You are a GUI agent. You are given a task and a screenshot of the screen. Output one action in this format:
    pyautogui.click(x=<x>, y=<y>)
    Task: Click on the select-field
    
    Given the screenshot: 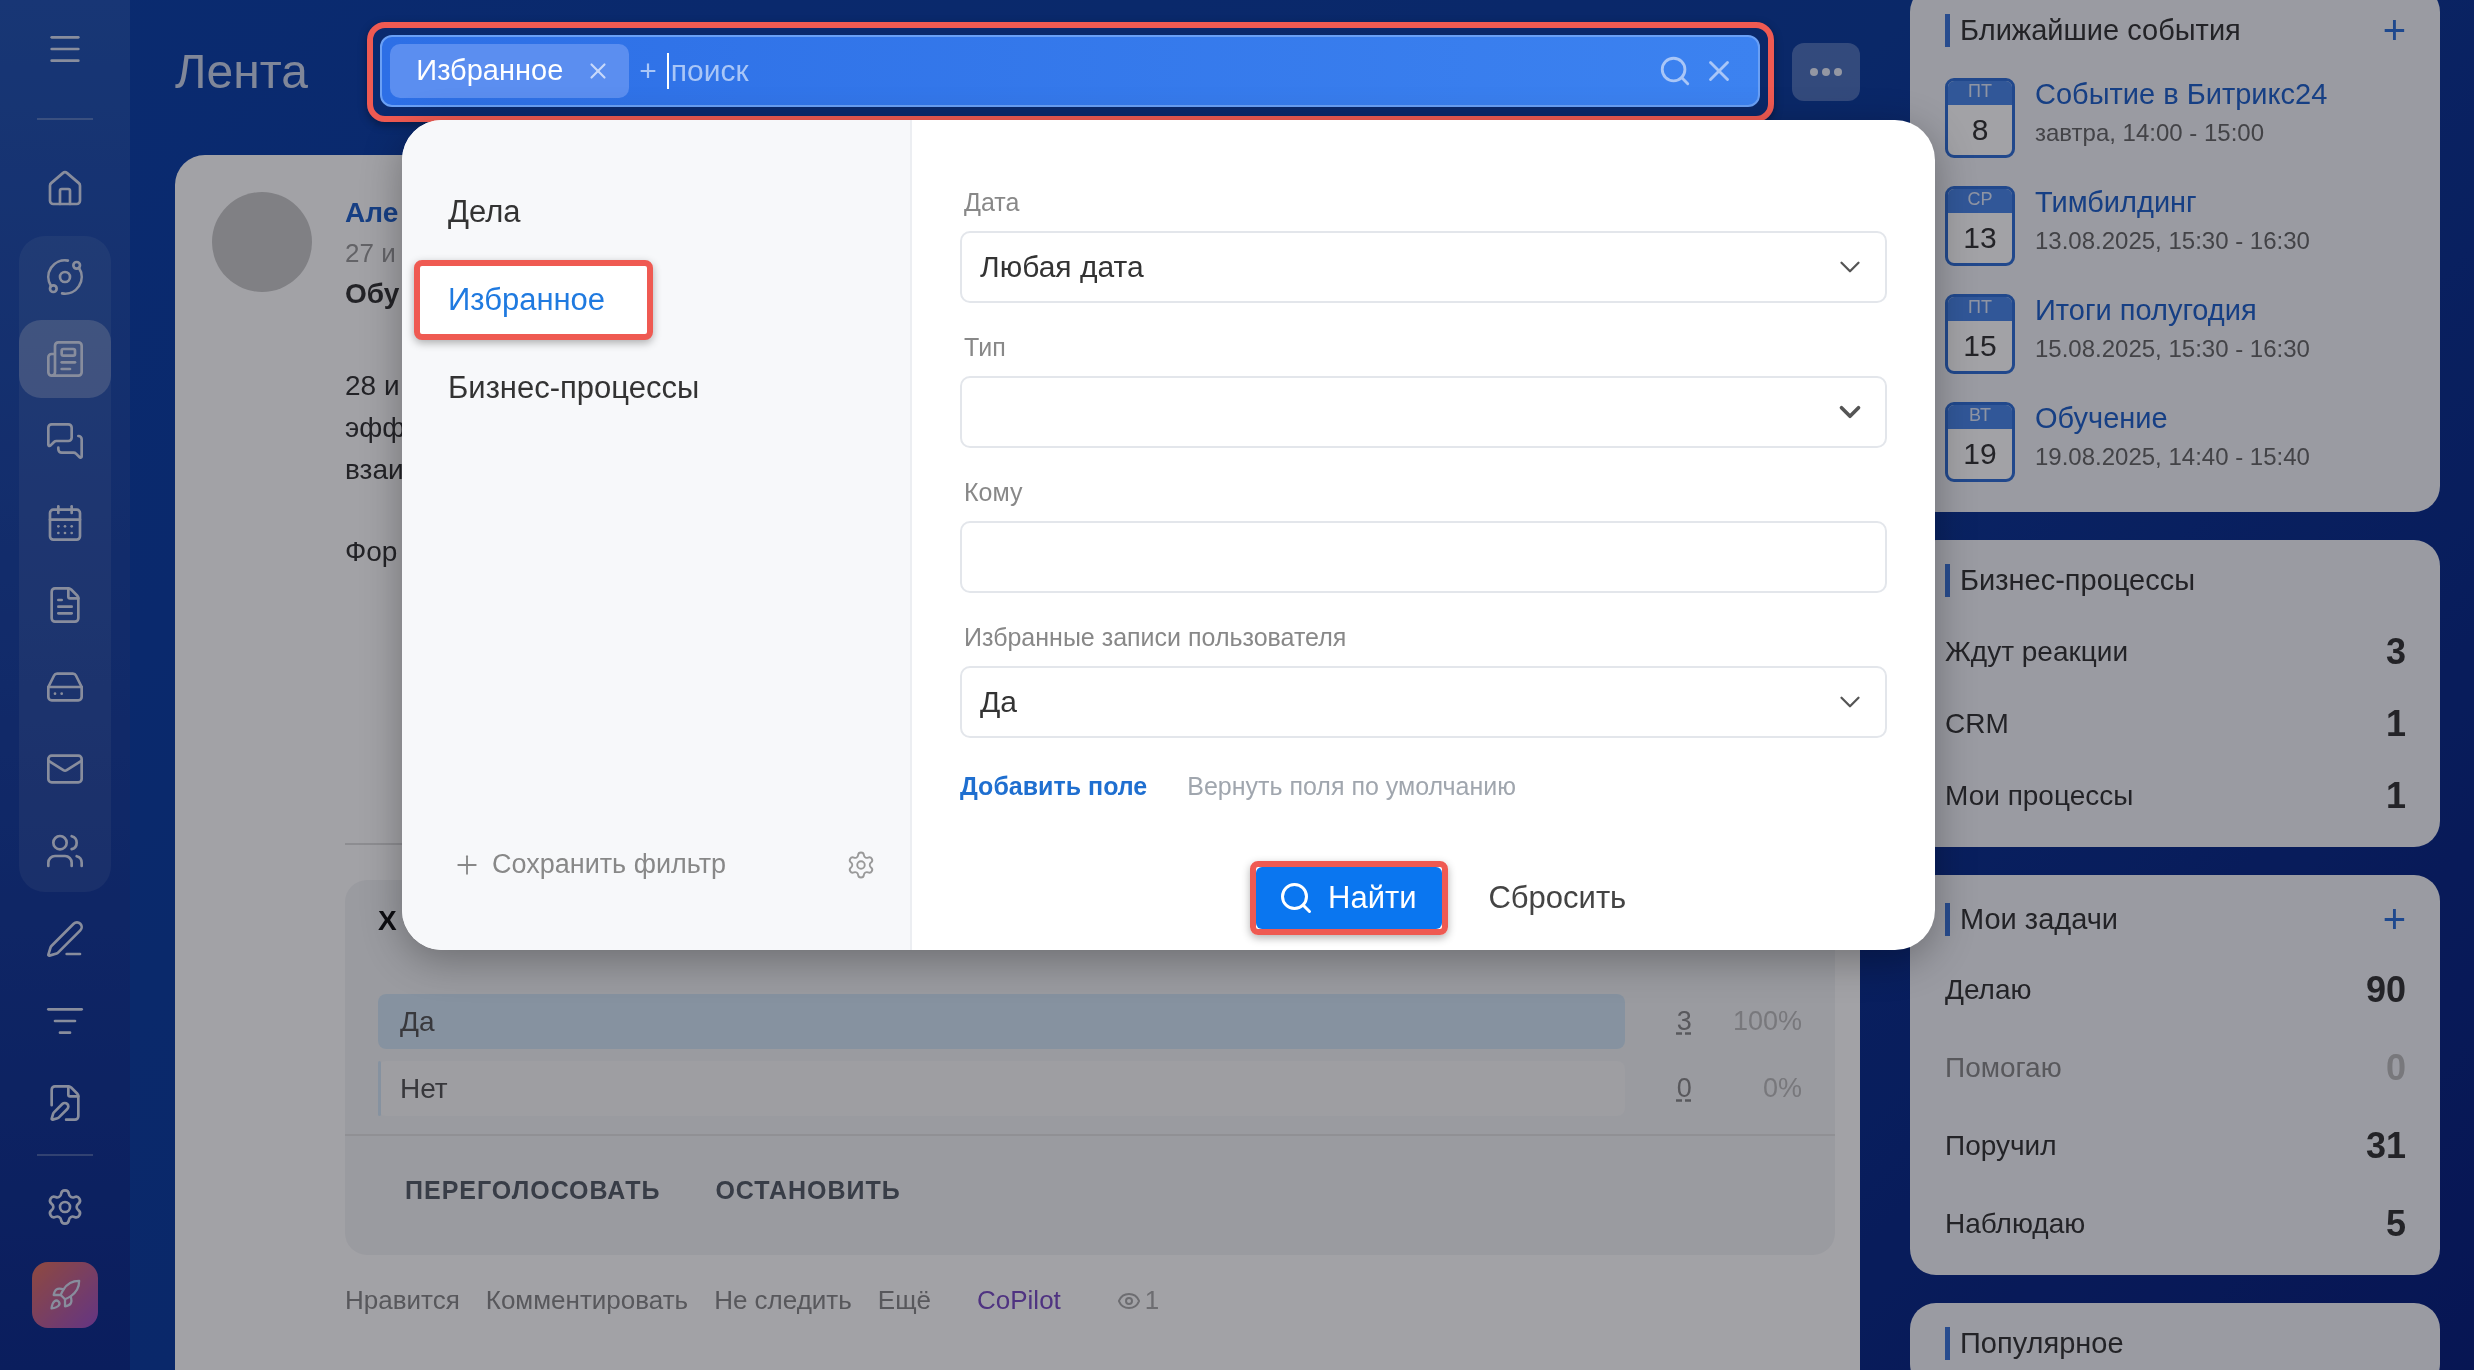 What is the action you would take?
    pyautogui.click(x=1423, y=412)
    